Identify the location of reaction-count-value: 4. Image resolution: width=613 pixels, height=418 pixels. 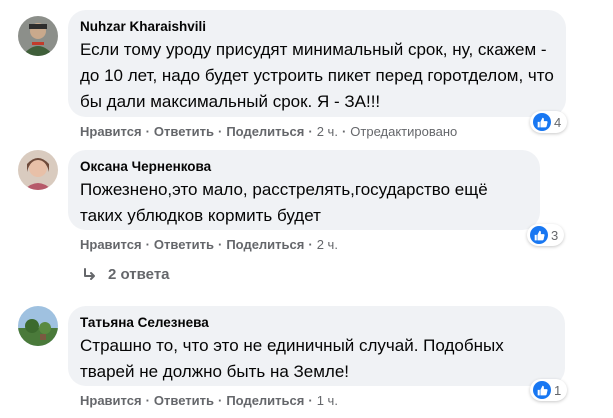
(558, 122).